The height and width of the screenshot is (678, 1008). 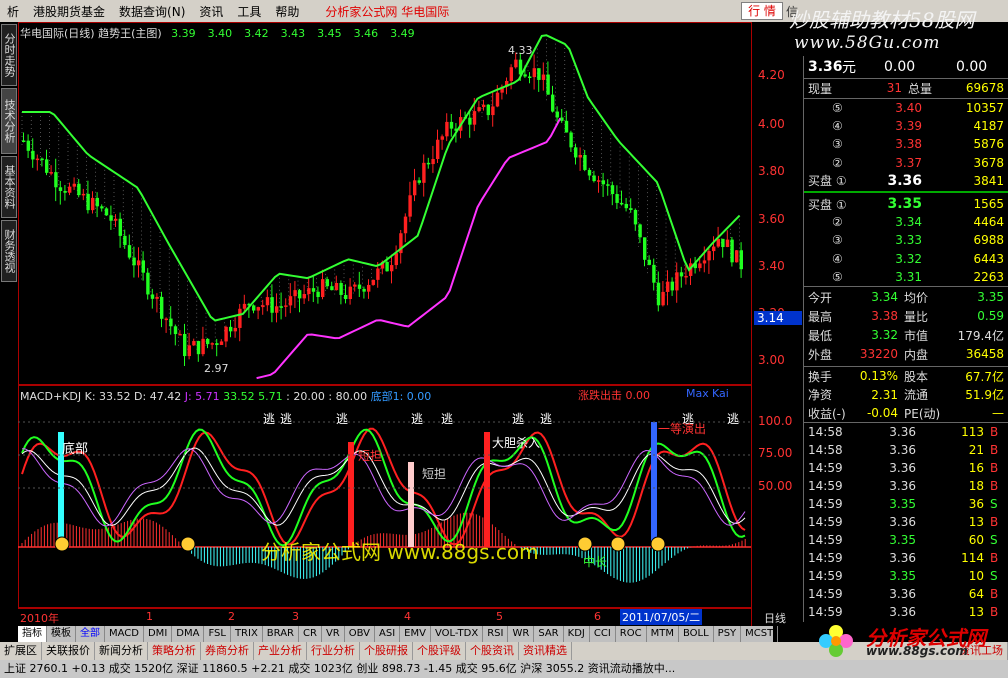 What do you see at coordinates (9, 187) in the screenshot?
I see `tab-fundamentals: 基本资料` at bounding box center [9, 187].